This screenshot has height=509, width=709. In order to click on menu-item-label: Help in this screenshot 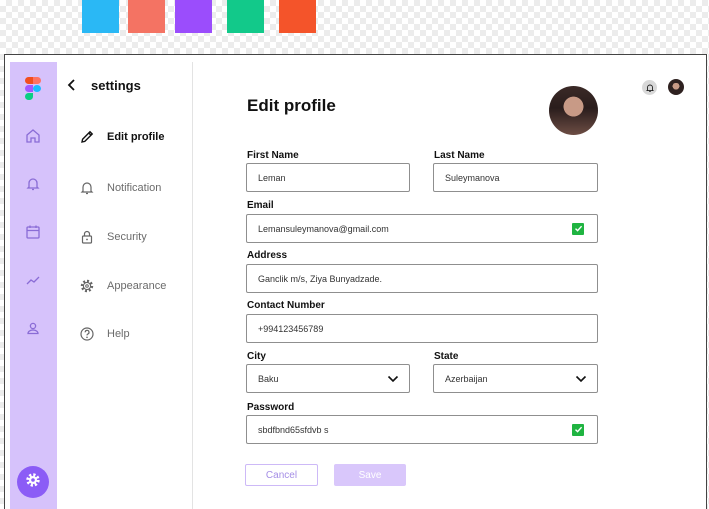, I will do `click(118, 334)`.